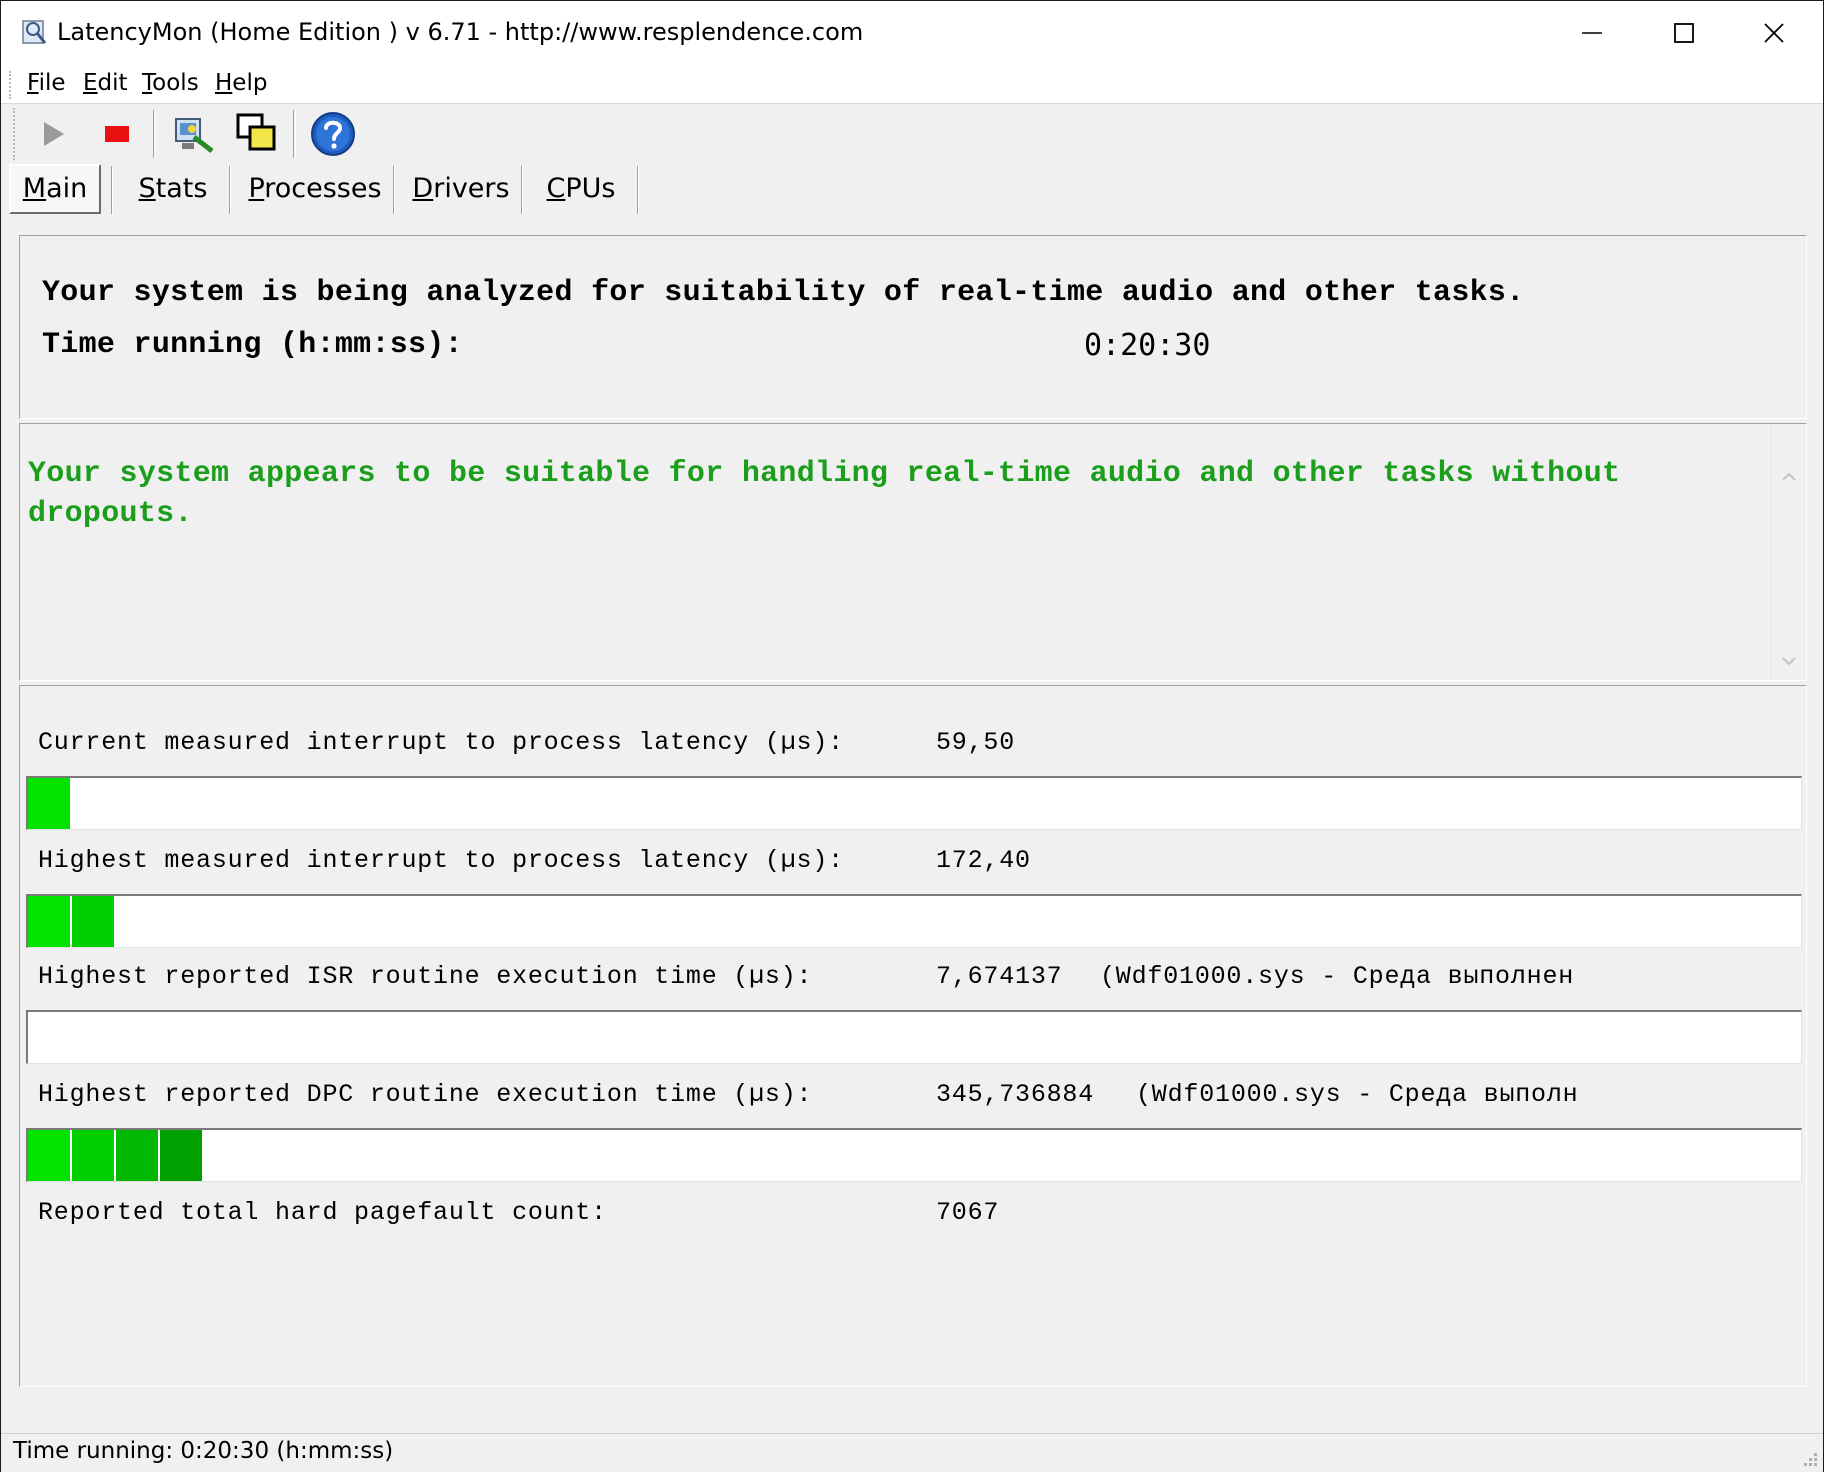  I want to click on chevron-down-icon, so click(1789, 661).